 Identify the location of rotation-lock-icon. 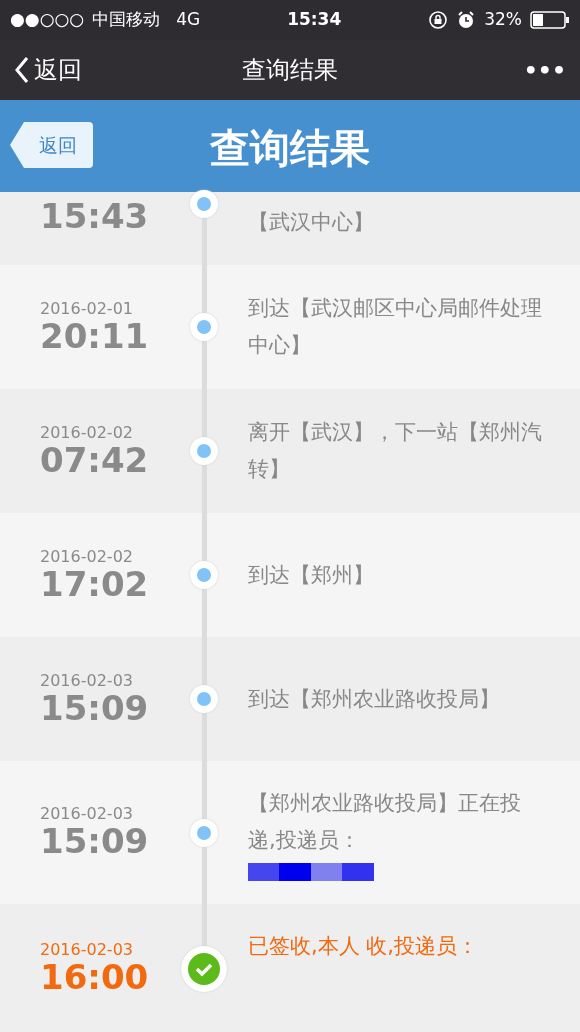
(438, 20).